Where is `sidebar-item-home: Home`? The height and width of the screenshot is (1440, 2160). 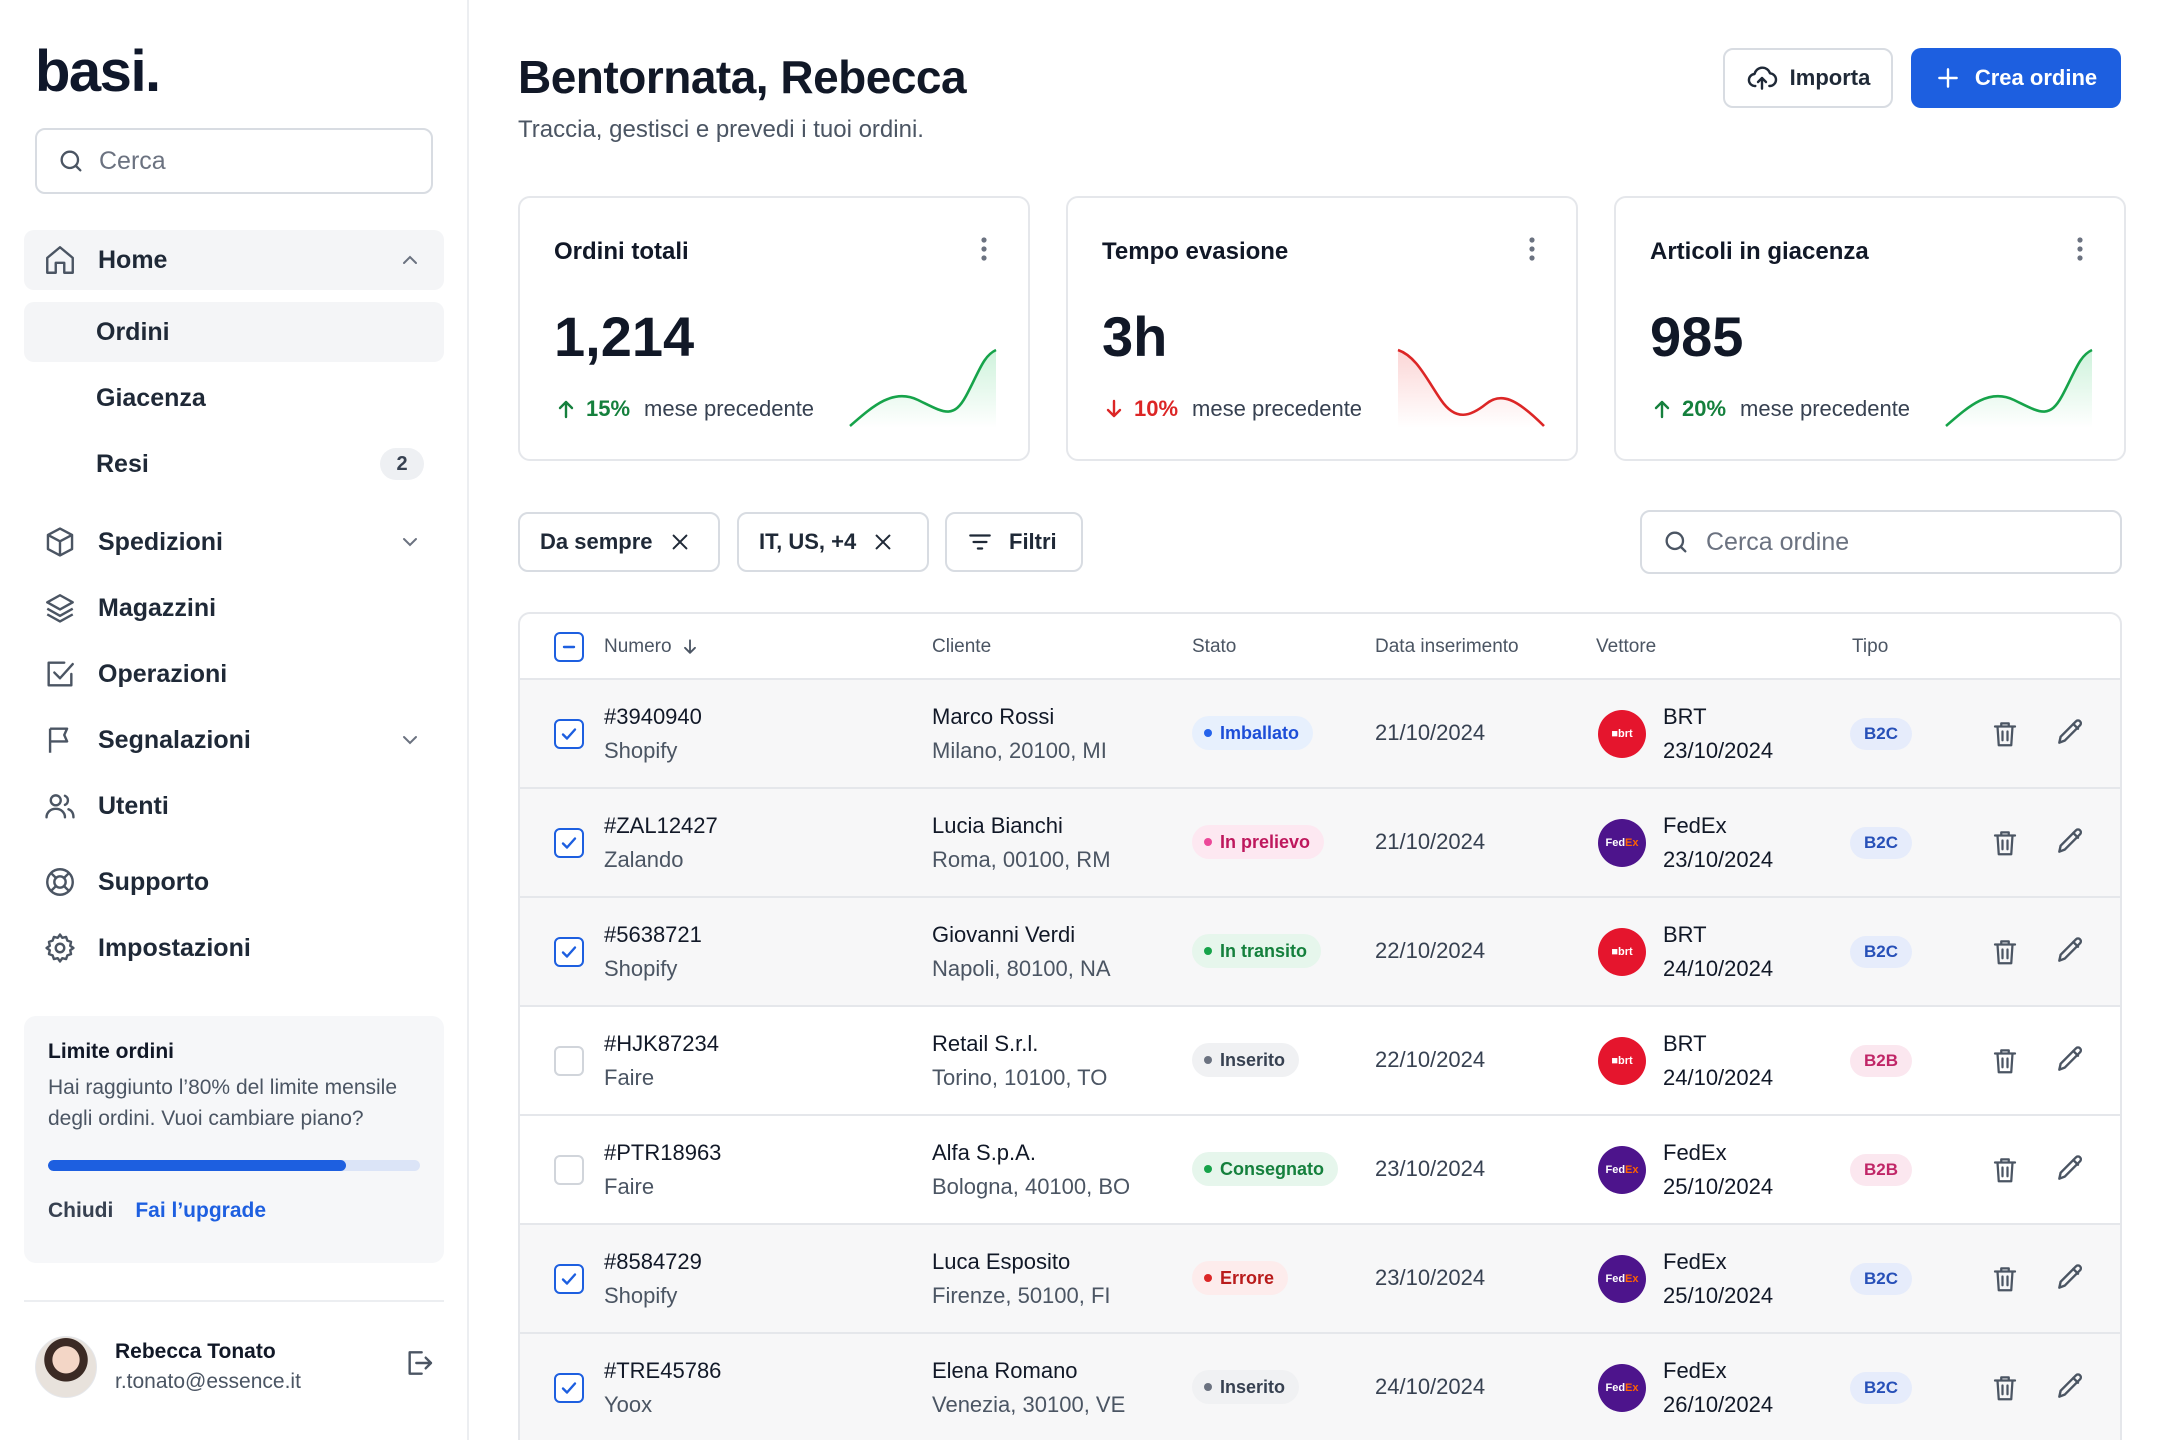 sidebar-item-home: Home is located at coordinates (234, 260).